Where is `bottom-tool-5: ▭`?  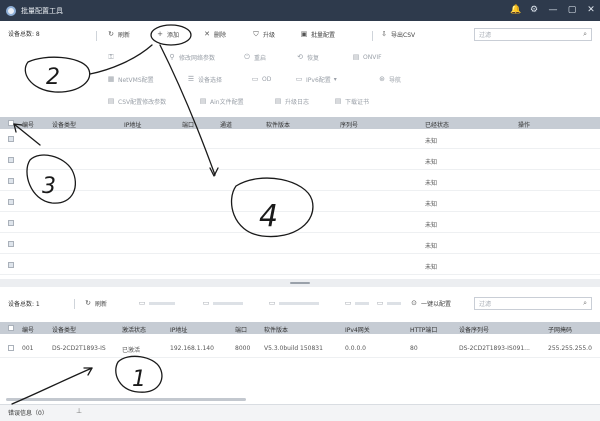 bottom-tool-5: ▭ is located at coordinates (356, 303).